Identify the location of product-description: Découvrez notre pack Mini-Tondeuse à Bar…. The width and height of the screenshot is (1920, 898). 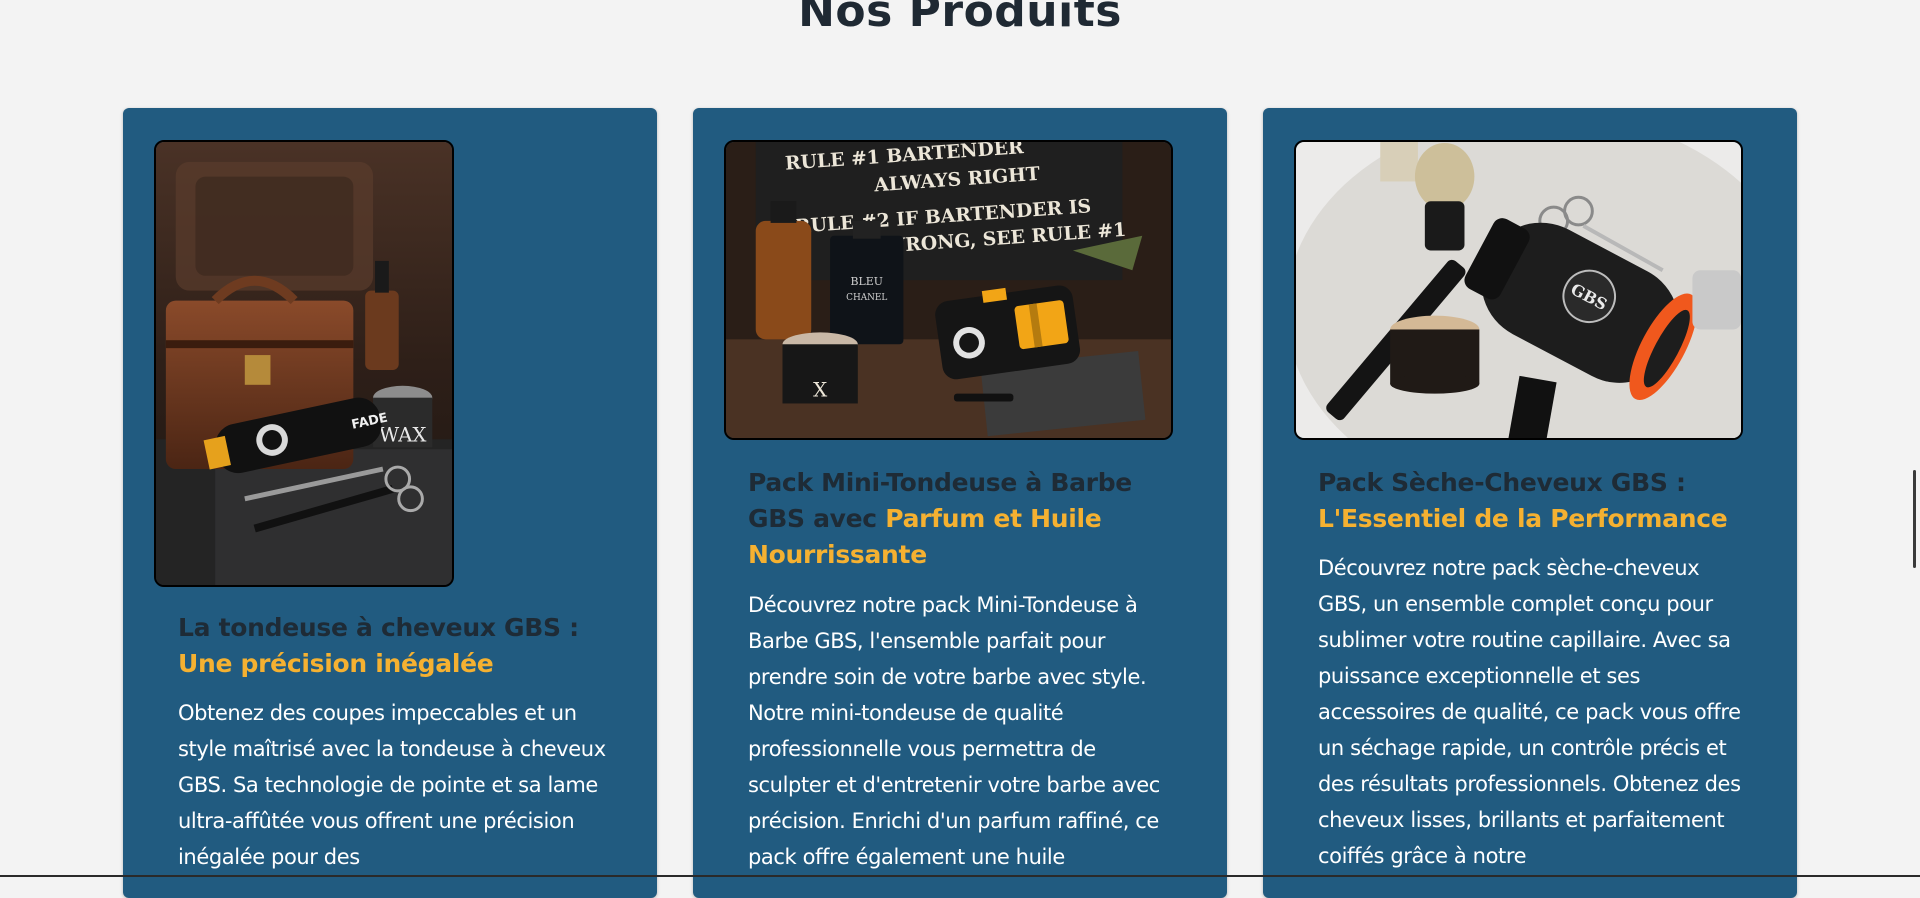
(954, 731).